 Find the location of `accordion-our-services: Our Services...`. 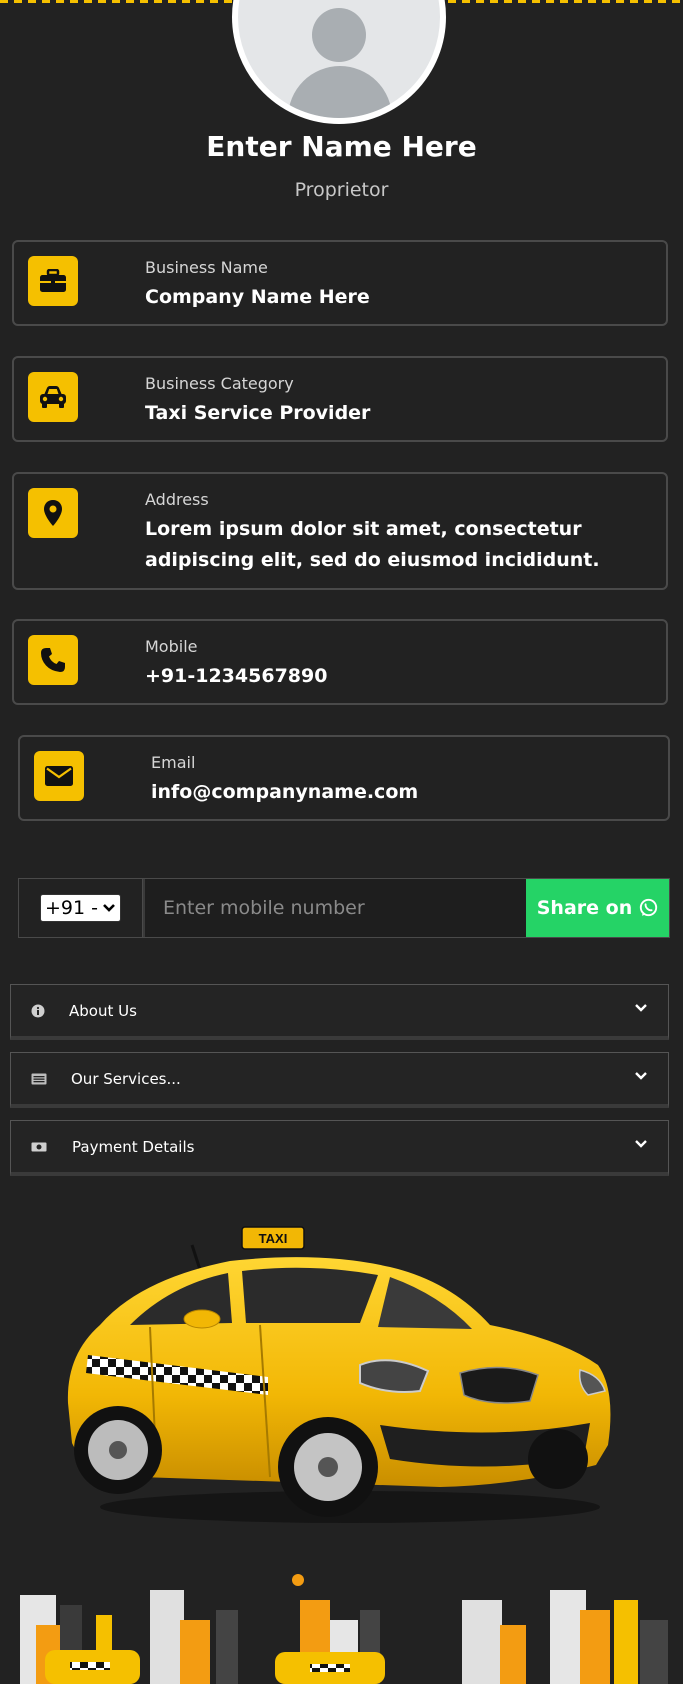

accordion-our-services: Our Services... is located at coordinates (339, 1080).